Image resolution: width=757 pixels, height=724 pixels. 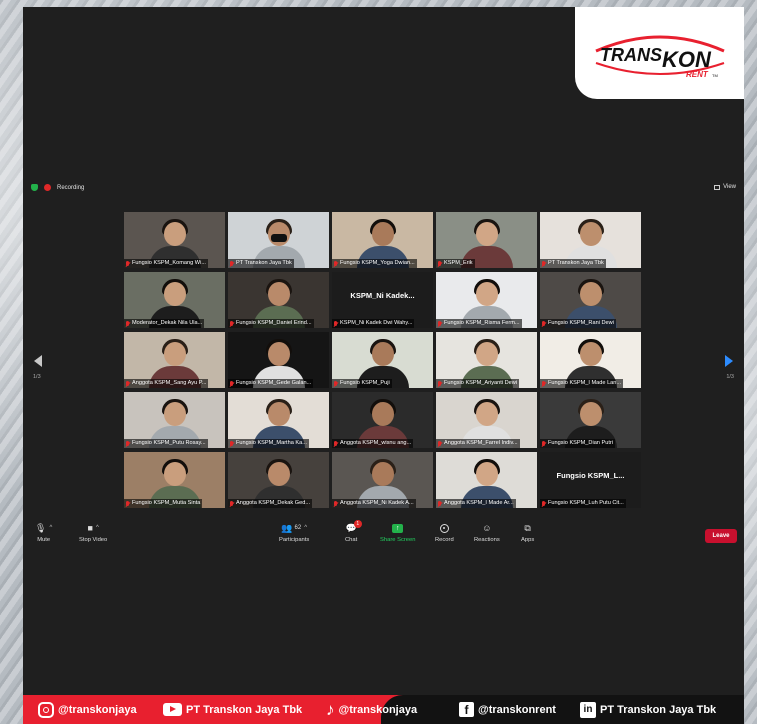 What do you see at coordinates (721, 536) in the screenshot?
I see `leave-button: Leave` at bounding box center [721, 536].